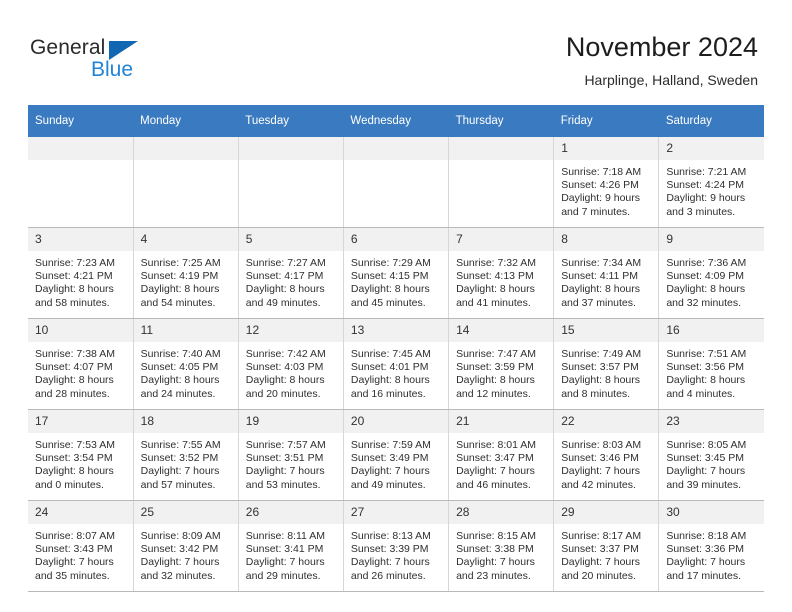  What do you see at coordinates (120, 62) in the screenshot?
I see `general-blue-logo: General Blue` at bounding box center [120, 62].